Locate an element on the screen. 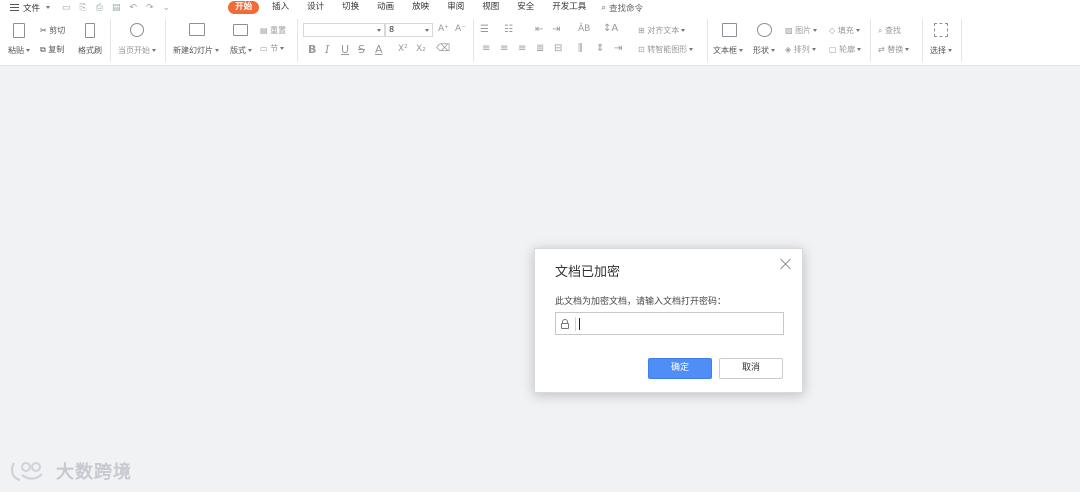 The width and height of the screenshot is (1080, 492). tab-view: 视图 is located at coordinates (490, 7).